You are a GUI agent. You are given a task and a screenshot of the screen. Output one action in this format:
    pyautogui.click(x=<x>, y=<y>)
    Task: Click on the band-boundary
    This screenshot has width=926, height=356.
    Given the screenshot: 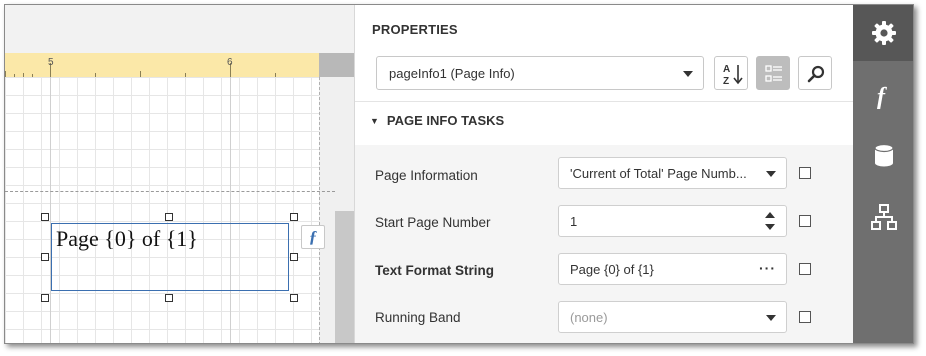 What is the action you would take?
    pyautogui.click(x=170, y=191)
    